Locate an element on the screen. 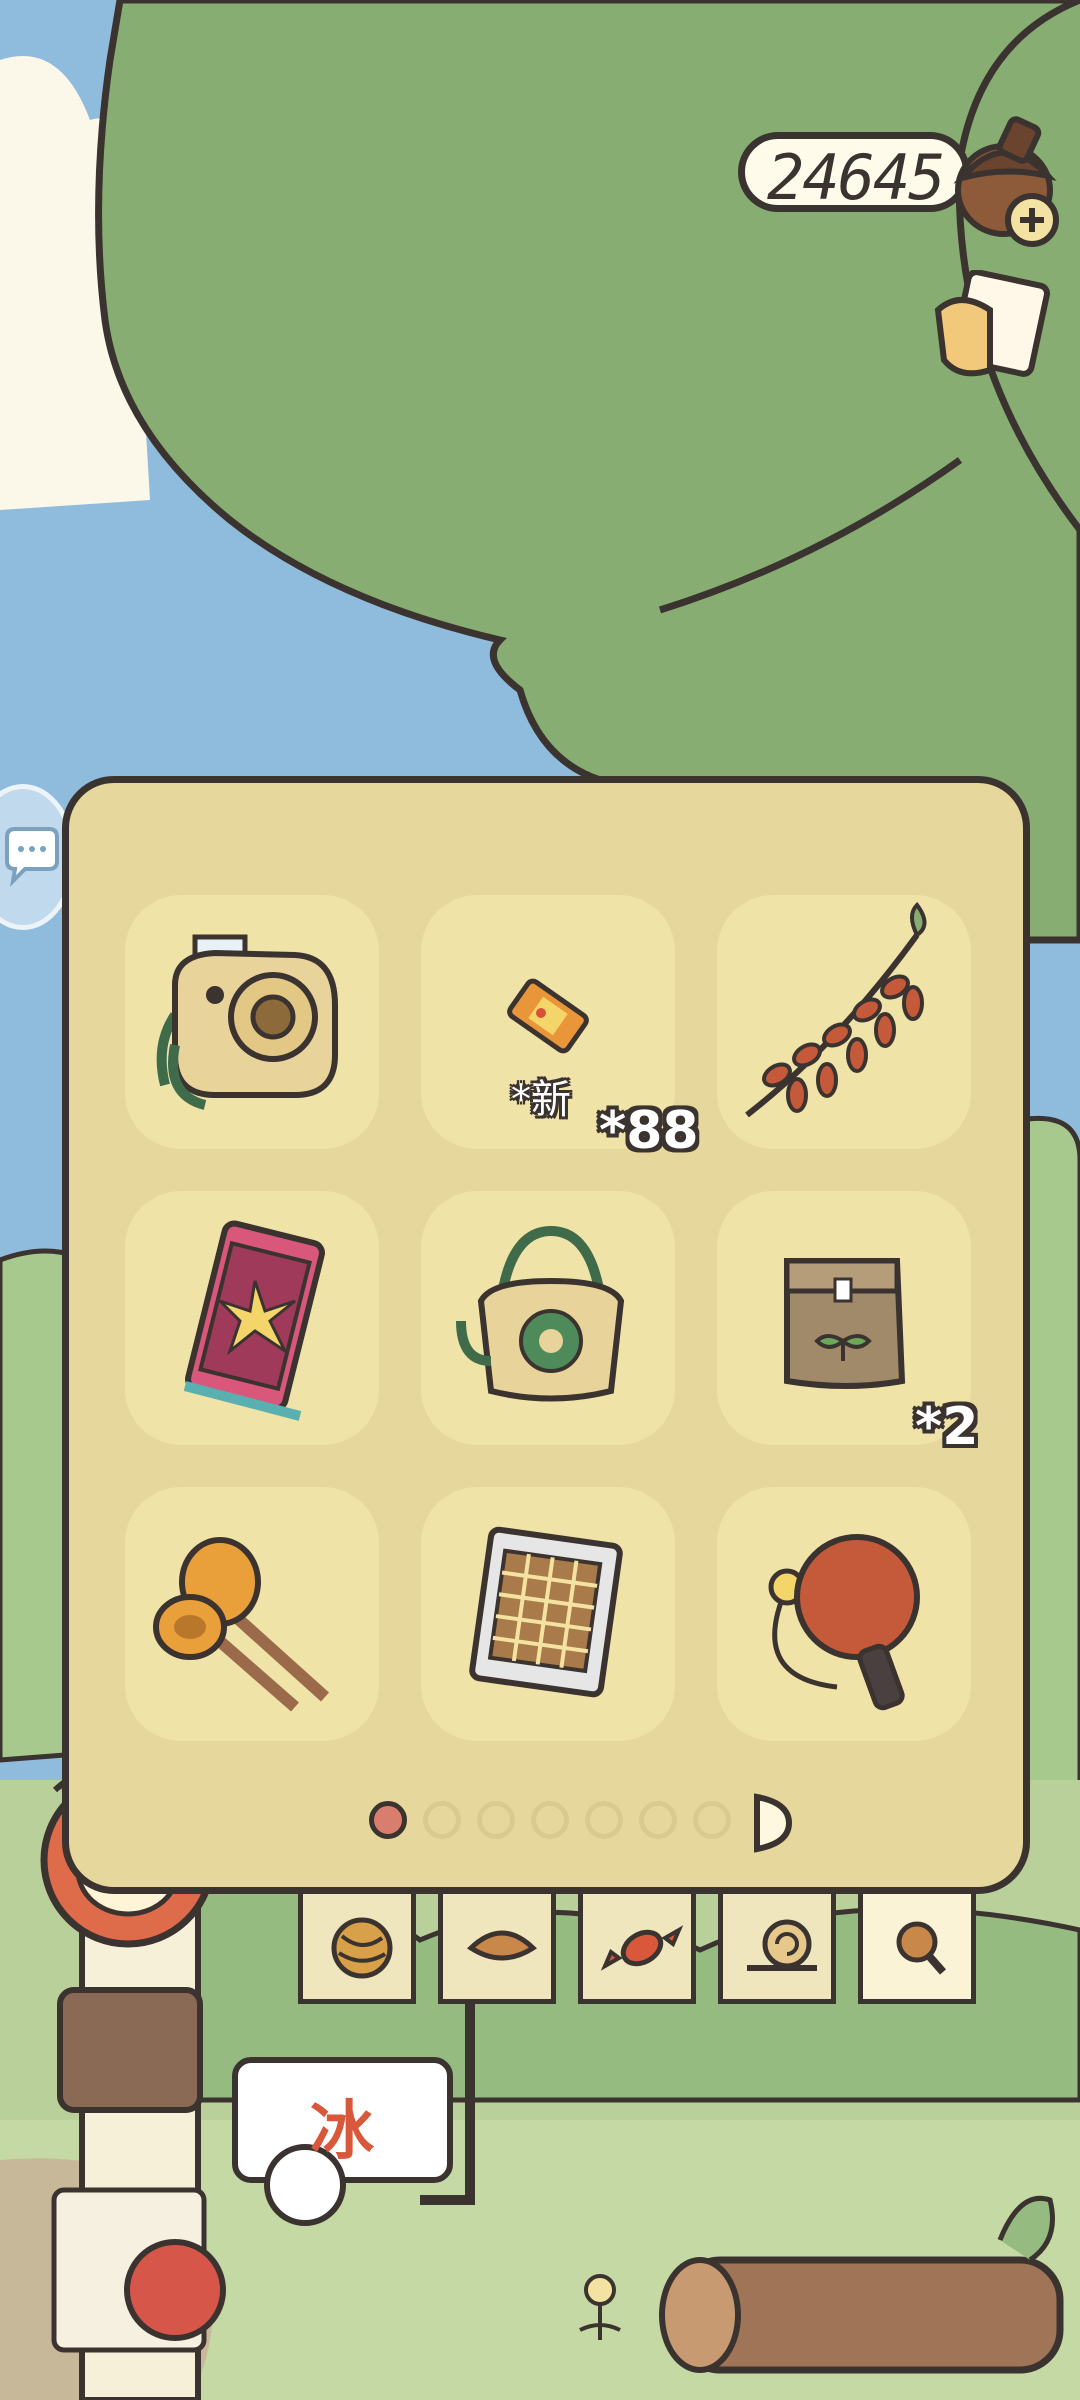 This screenshot has height=2400, width=1080. ping-pong-paddle-icon is located at coordinates (844, 1622).